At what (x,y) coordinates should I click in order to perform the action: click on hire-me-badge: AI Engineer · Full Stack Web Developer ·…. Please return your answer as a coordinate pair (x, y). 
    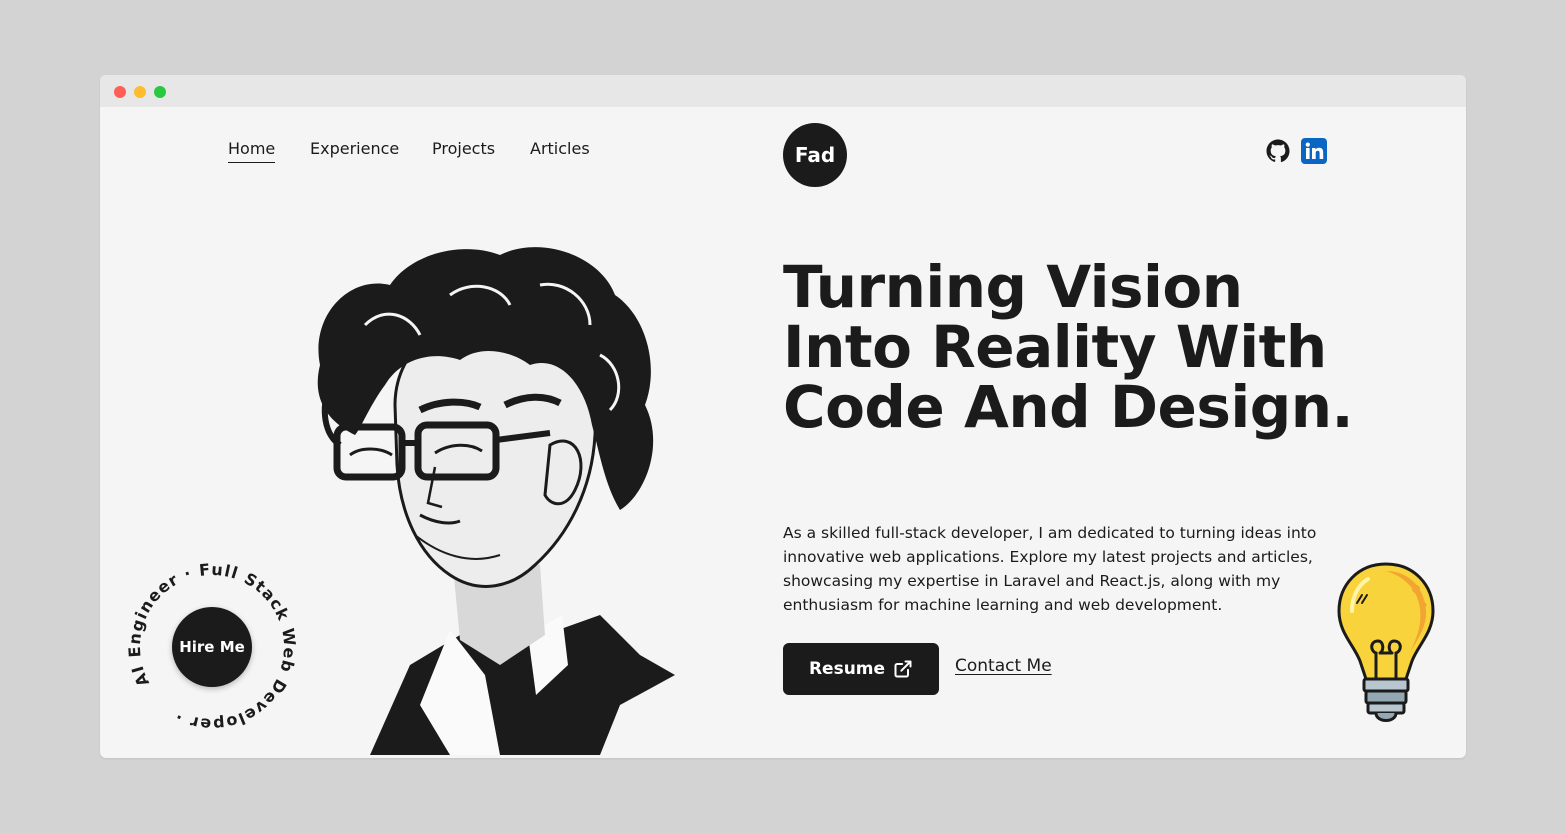
    Looking at the image, I should click on (215, 643).